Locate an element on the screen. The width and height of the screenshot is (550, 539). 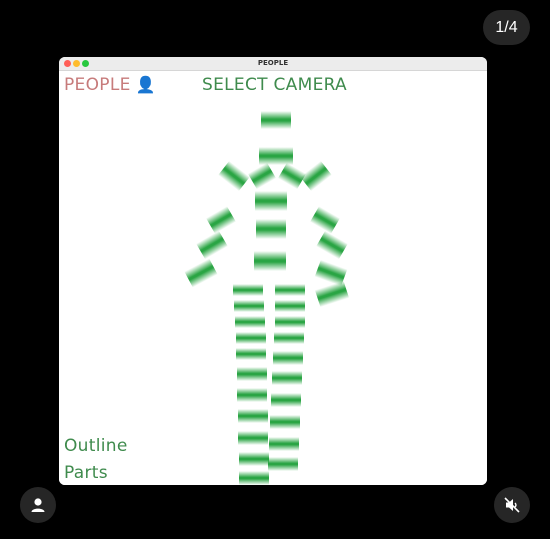
window-title: PEOPLE is located at coordinates (273, 63).